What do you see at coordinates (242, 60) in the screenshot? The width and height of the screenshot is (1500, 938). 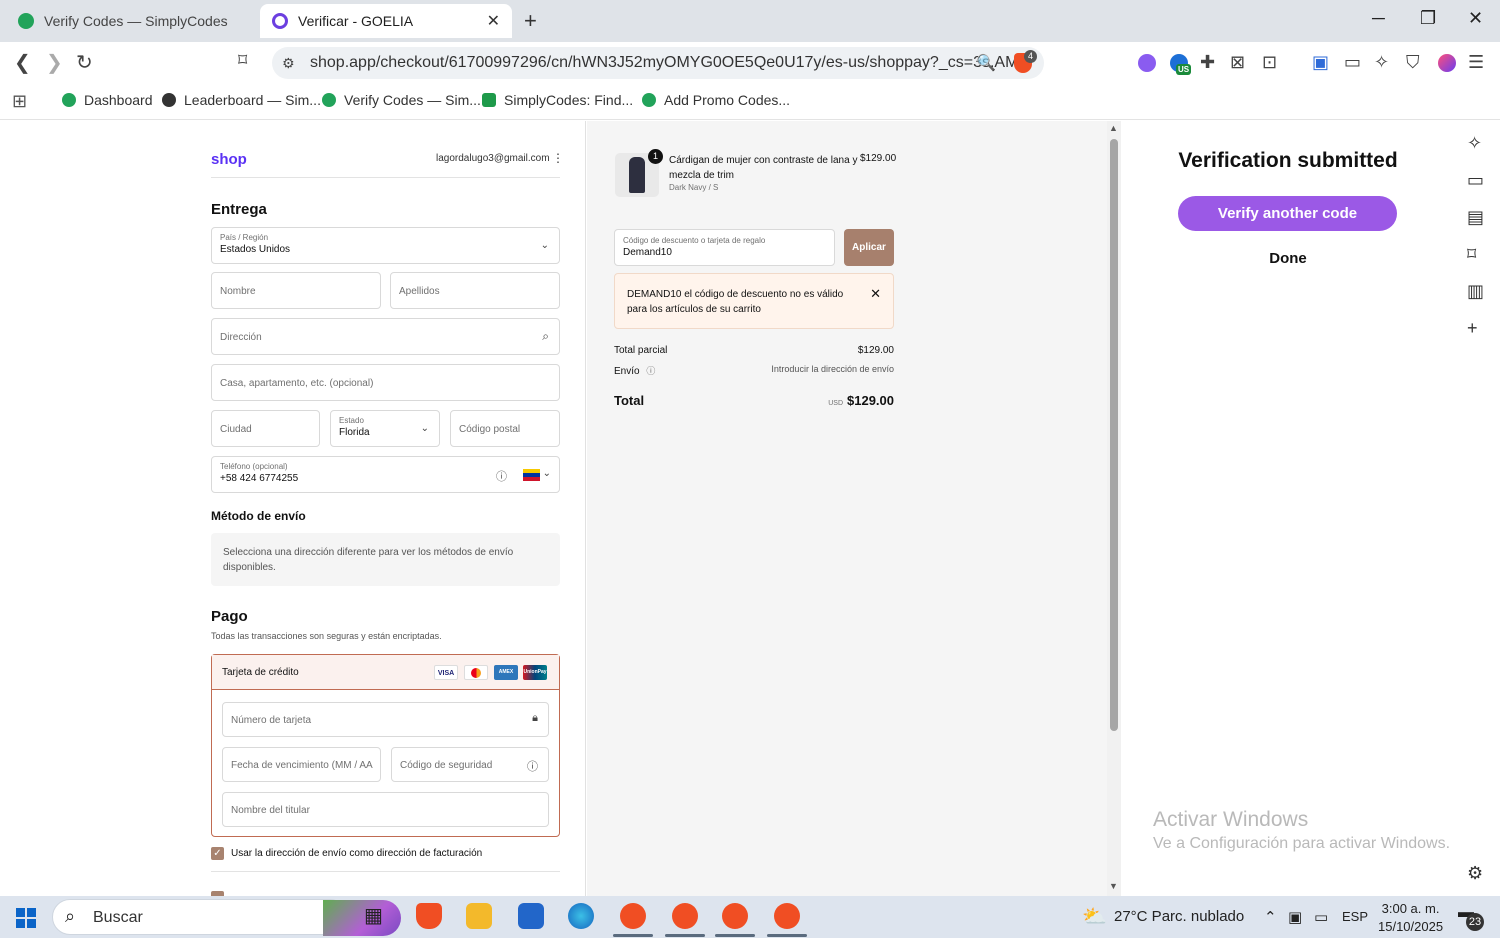 I see `bookmark-icon: ⌑` at bounding box center [242, 60].